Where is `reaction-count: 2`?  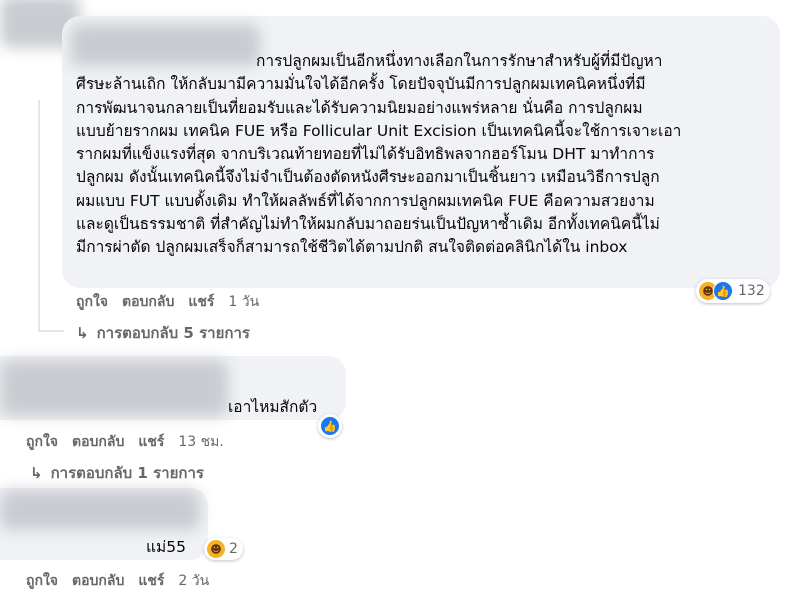
reaction-count: 2 is located at coordinates (233, 549).